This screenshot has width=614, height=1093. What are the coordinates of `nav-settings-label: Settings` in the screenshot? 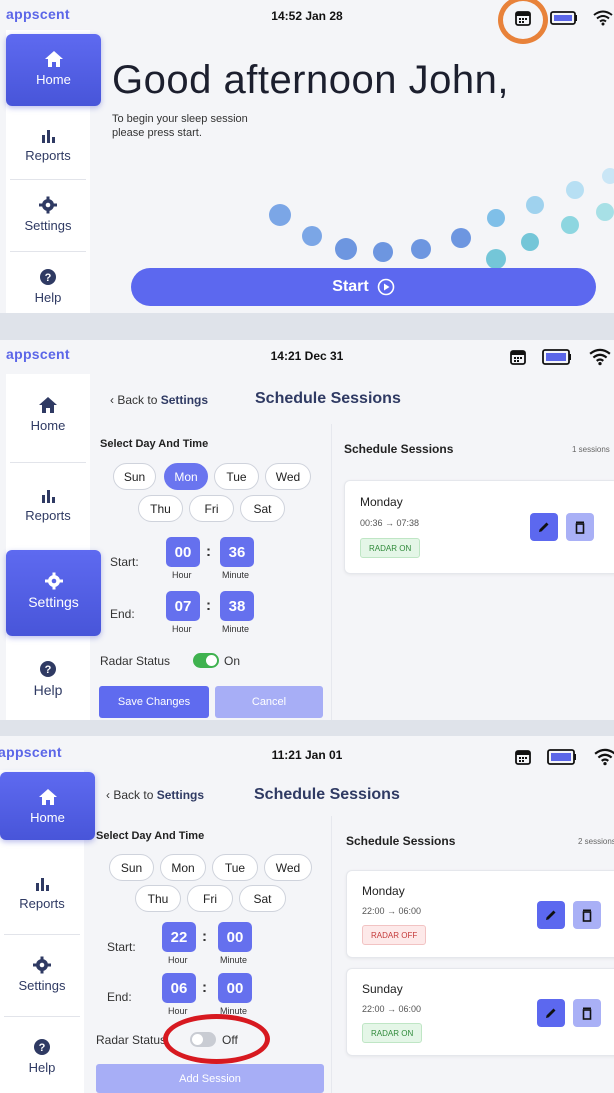 It's located at (53, 602).